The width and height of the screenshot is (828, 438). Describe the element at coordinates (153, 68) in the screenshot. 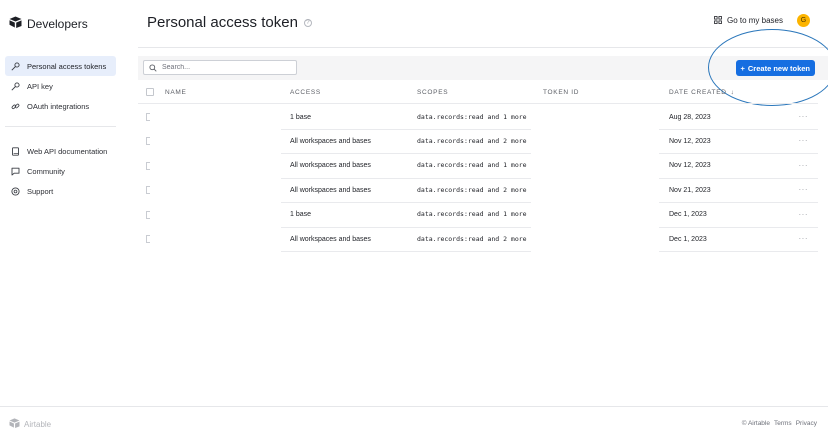

I see `search-icon` at that location.